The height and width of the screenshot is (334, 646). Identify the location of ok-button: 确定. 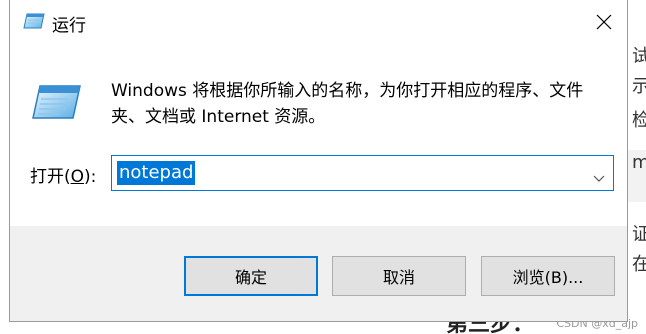
(251, 276).